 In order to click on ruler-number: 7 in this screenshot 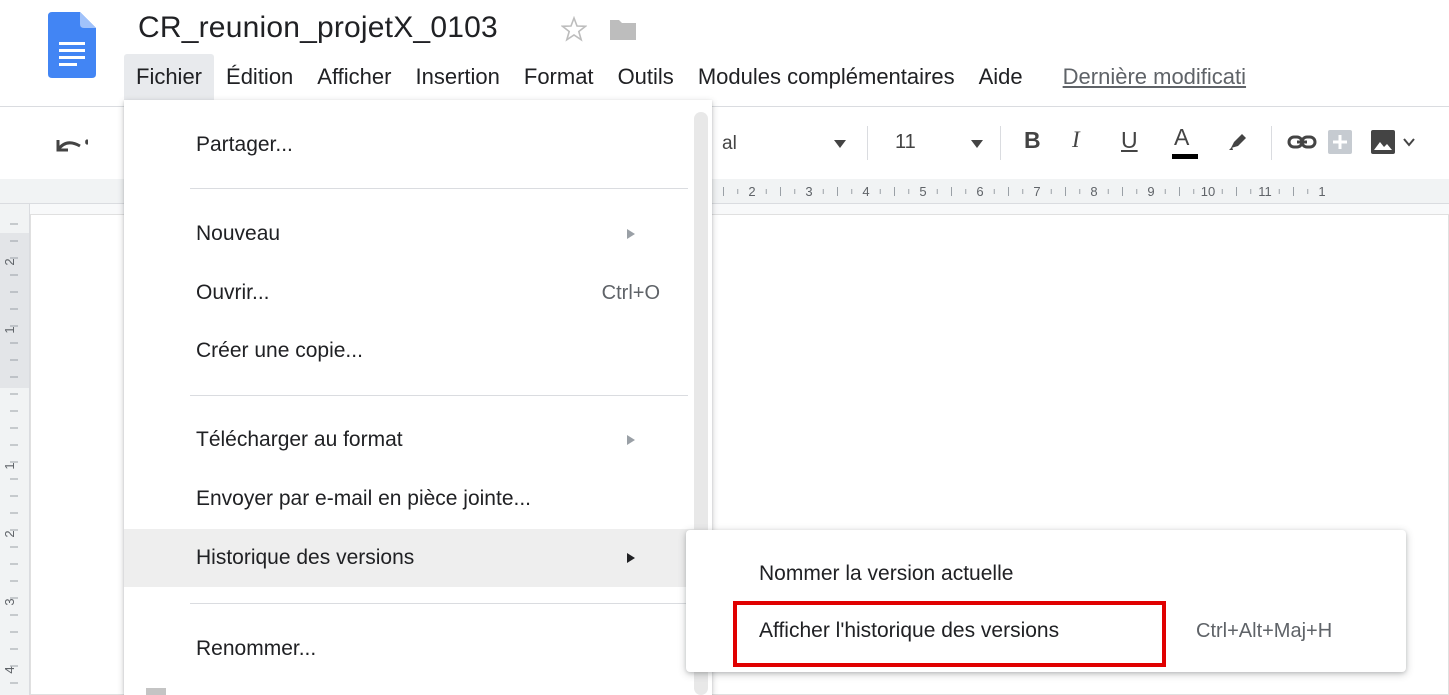, I will do `click(1036, 191)`.